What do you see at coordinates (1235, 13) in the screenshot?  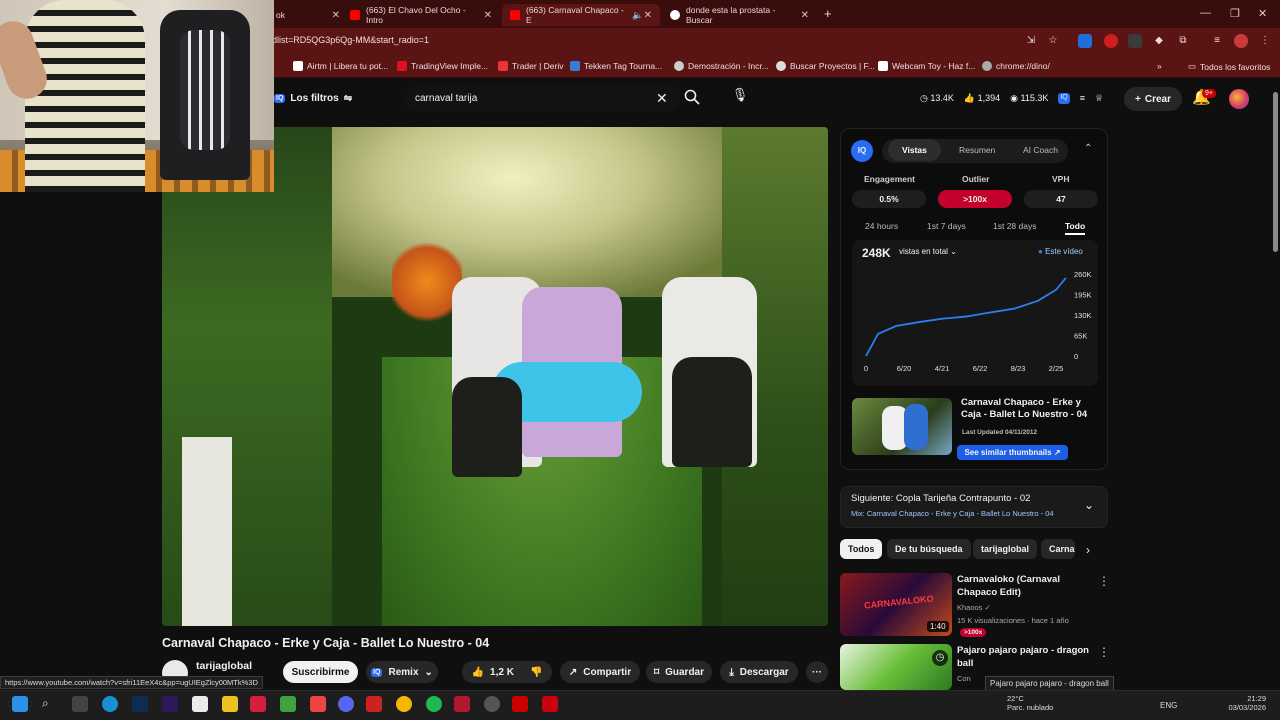 I see `maximize-icon: ❐` at bounding box center [1235, 13].